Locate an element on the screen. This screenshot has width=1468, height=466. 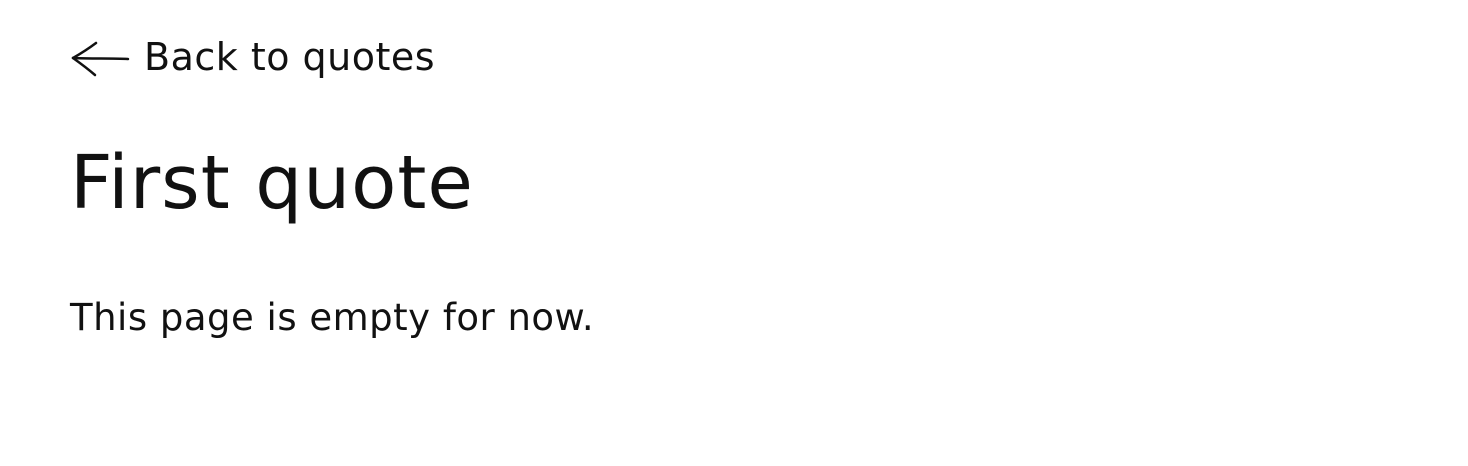
page-title: First quote is located at coordinates (272, 183).